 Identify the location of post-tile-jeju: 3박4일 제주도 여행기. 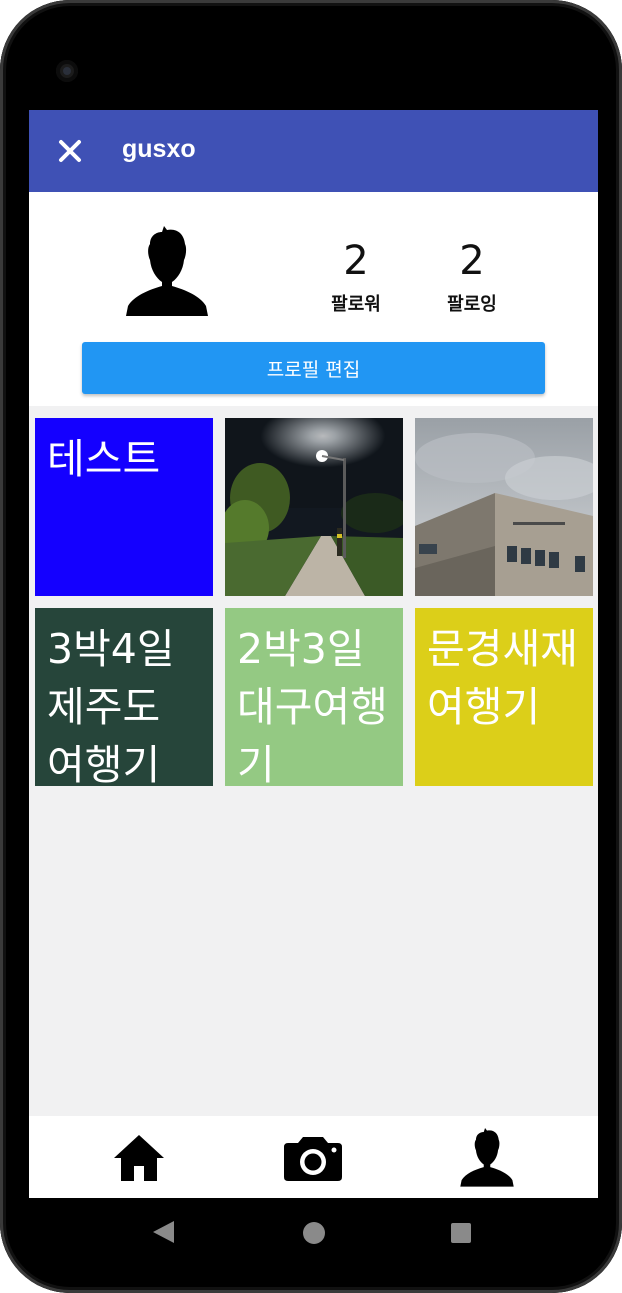
(124, 697).